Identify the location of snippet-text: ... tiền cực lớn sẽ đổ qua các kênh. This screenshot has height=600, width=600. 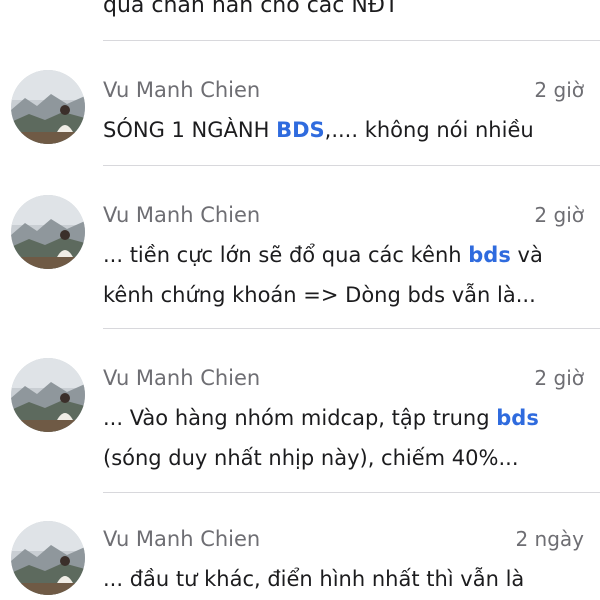
(286, 255).